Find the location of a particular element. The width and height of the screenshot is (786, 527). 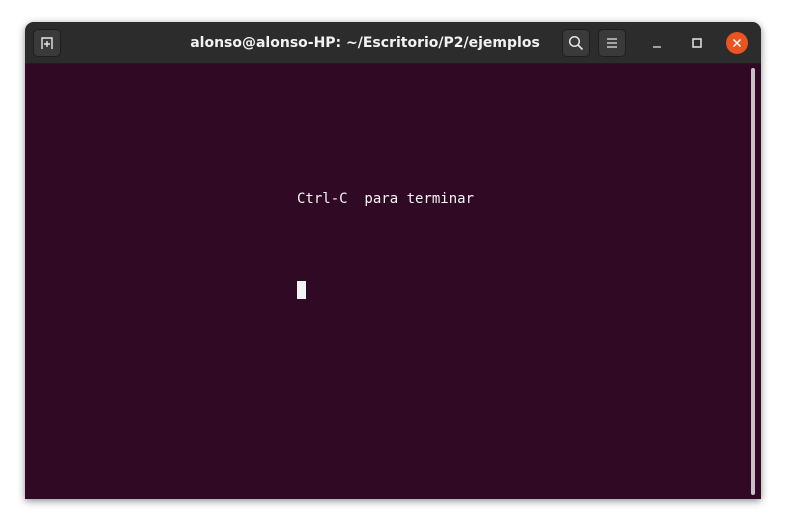

close-icon is located at coordinates (737, 43).